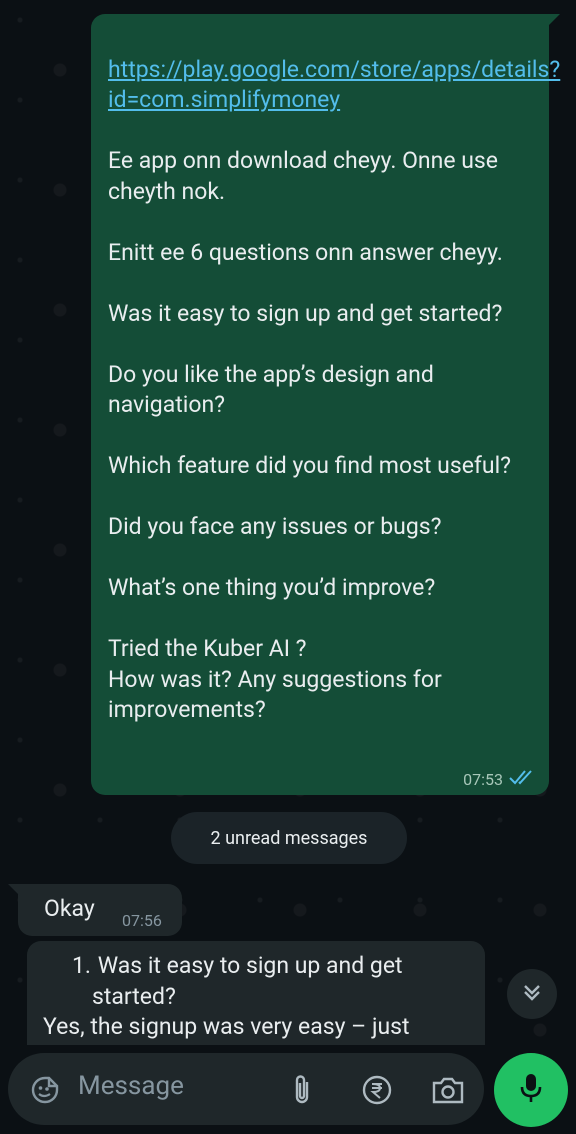  Describe the element at coordinates (377, 1090) in the screenshot. I see `rupee-payment-icon` at that location.